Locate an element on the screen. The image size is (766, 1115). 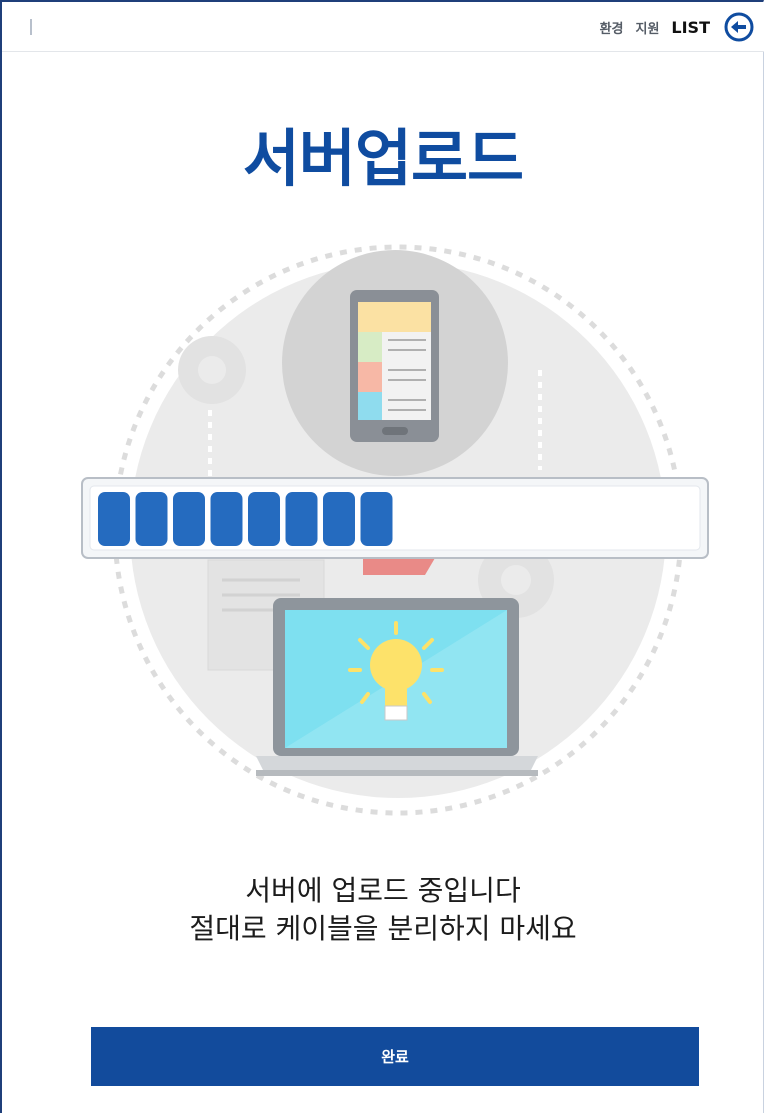
back-button is located at coordinates (739, 27).